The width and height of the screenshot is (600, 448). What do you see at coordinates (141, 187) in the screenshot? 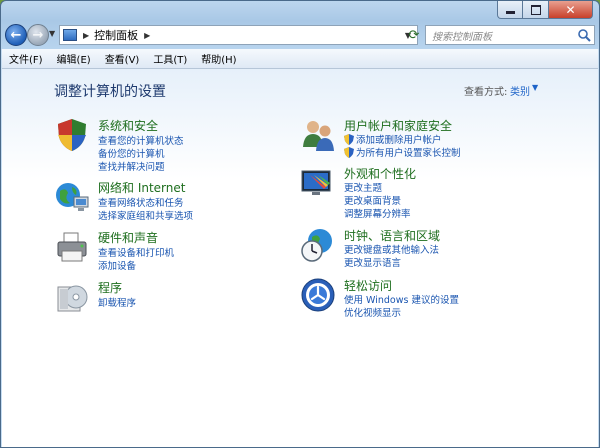
I see `category-title: 网络和 Internet` at bounding box center [141, 187].